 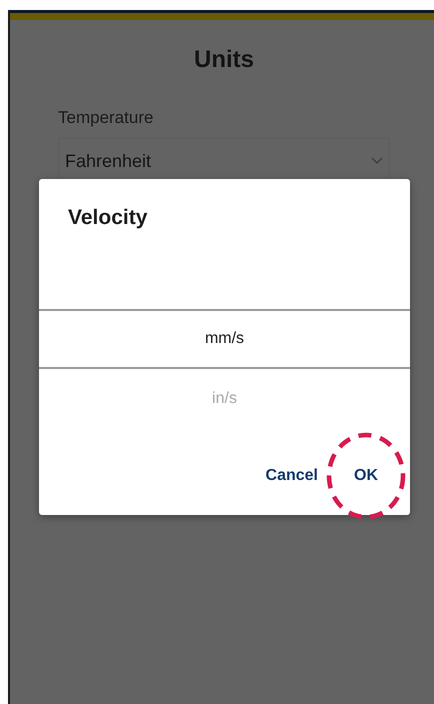 I want to click on picker-option: mm/s, so click(x=224, y=339).